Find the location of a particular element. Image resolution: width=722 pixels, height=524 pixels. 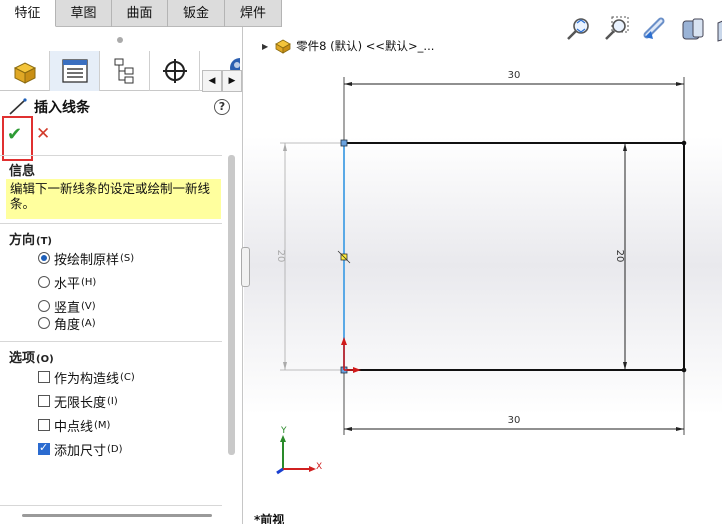

checkbox-add-dimensions: 添加尺寸(D) is located at coordinates (80, 449).